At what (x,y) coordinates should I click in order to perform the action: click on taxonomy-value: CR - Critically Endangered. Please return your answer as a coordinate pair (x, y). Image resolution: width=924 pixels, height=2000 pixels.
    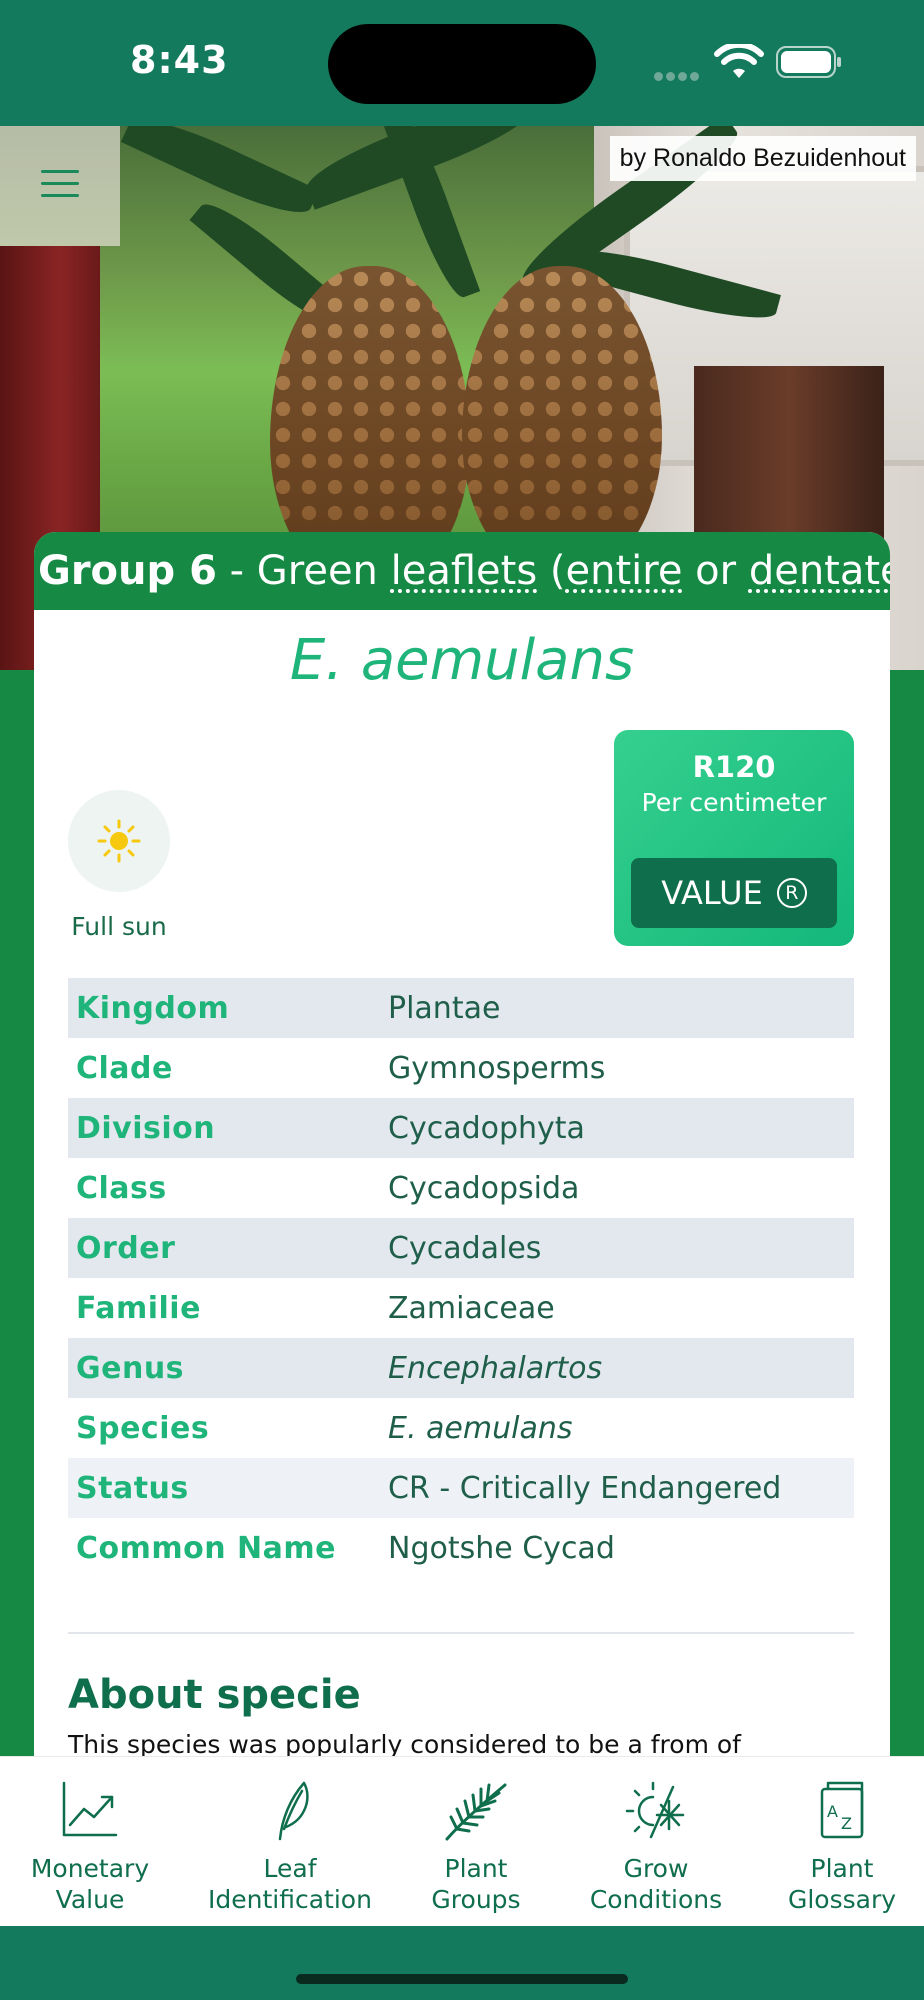
    Looking at the image, I should click on (585, 1488).